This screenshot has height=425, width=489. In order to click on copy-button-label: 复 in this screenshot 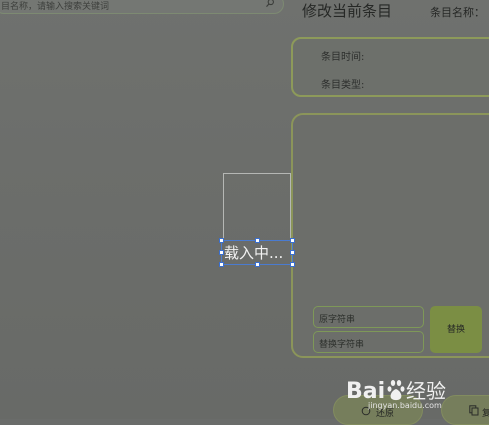, I will do `click(485, 414)`.